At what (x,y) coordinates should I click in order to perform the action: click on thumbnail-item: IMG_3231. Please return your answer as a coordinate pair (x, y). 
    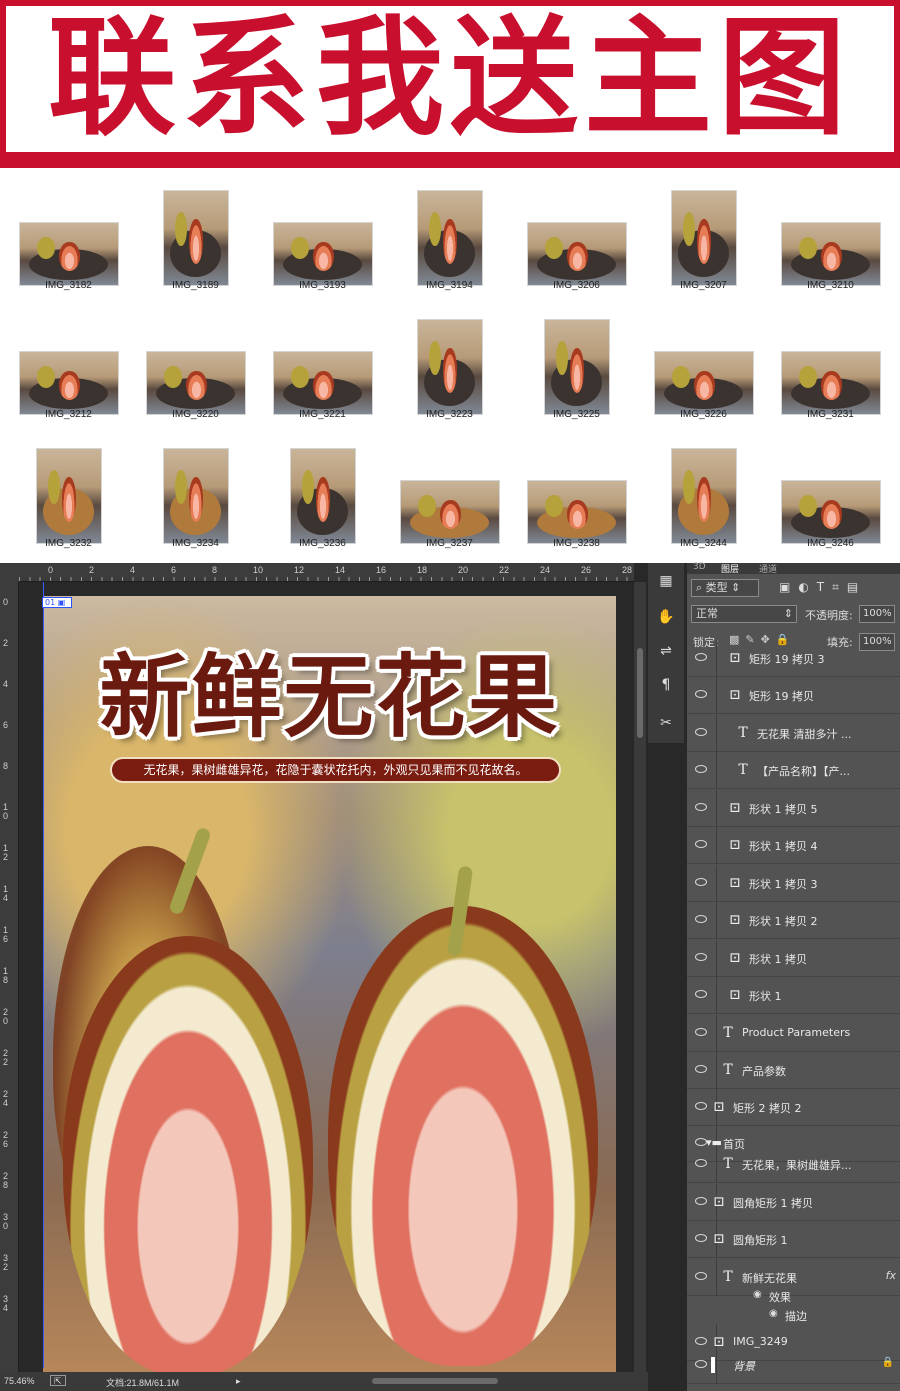
    Looking at the image, I should click on (830, 364).